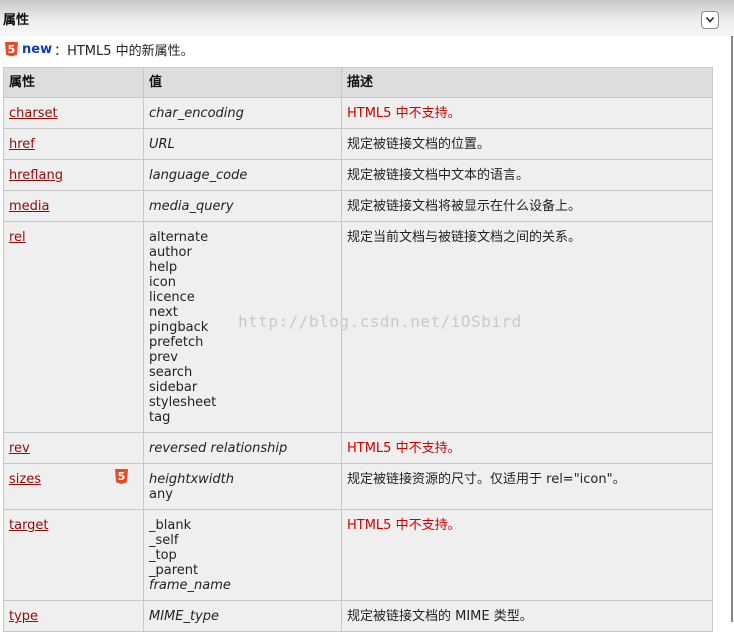 Image resolution: width=734 pixels, height=632 pixels. What do you see at coordinates (242, 555) in the screenshot?
I see `value-cell: _blank _self _top _parent frame_name` at bounding box center [242, 555].